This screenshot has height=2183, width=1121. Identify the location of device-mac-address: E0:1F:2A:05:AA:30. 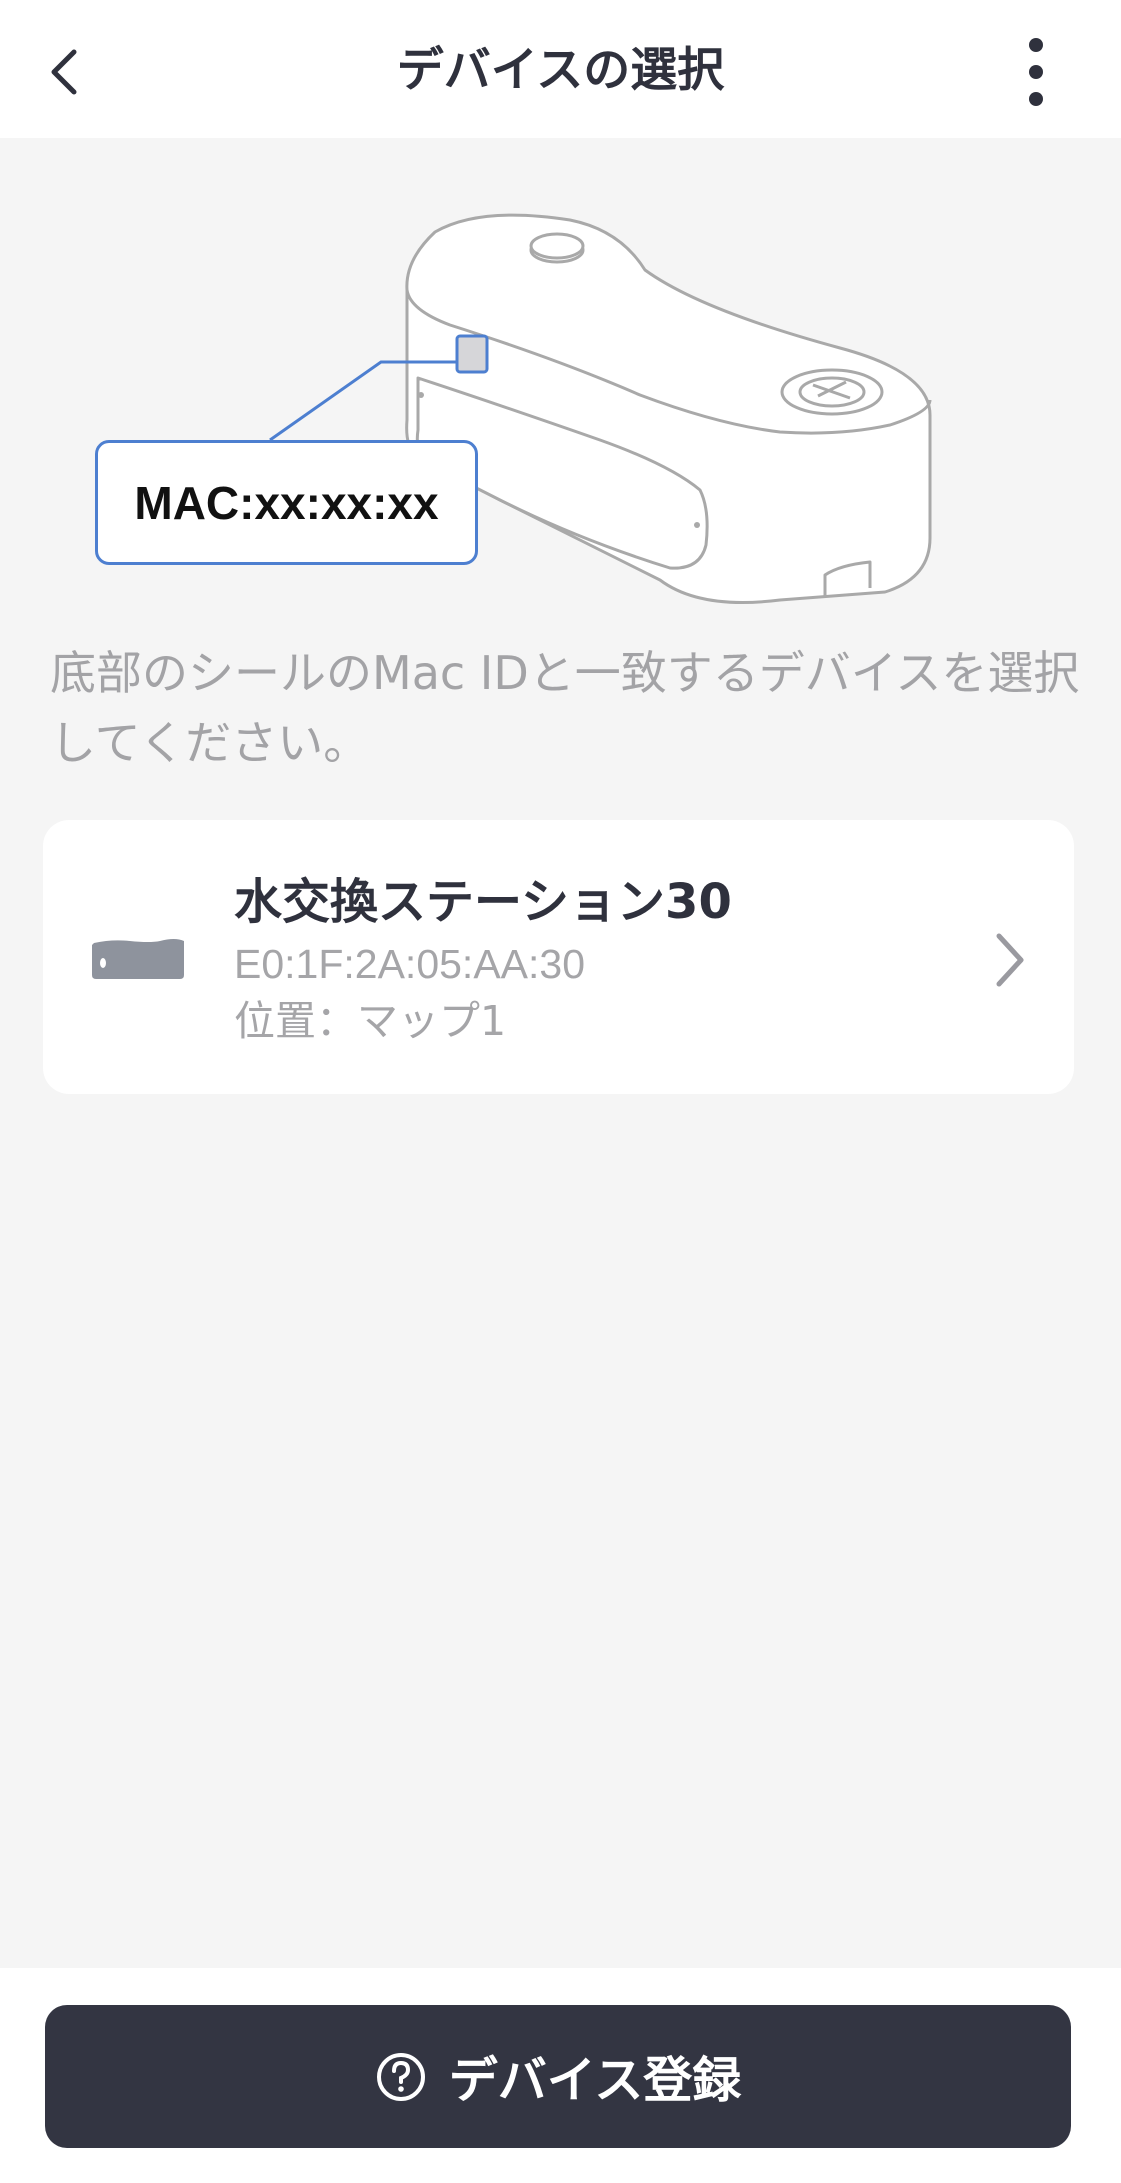
(410, 964).